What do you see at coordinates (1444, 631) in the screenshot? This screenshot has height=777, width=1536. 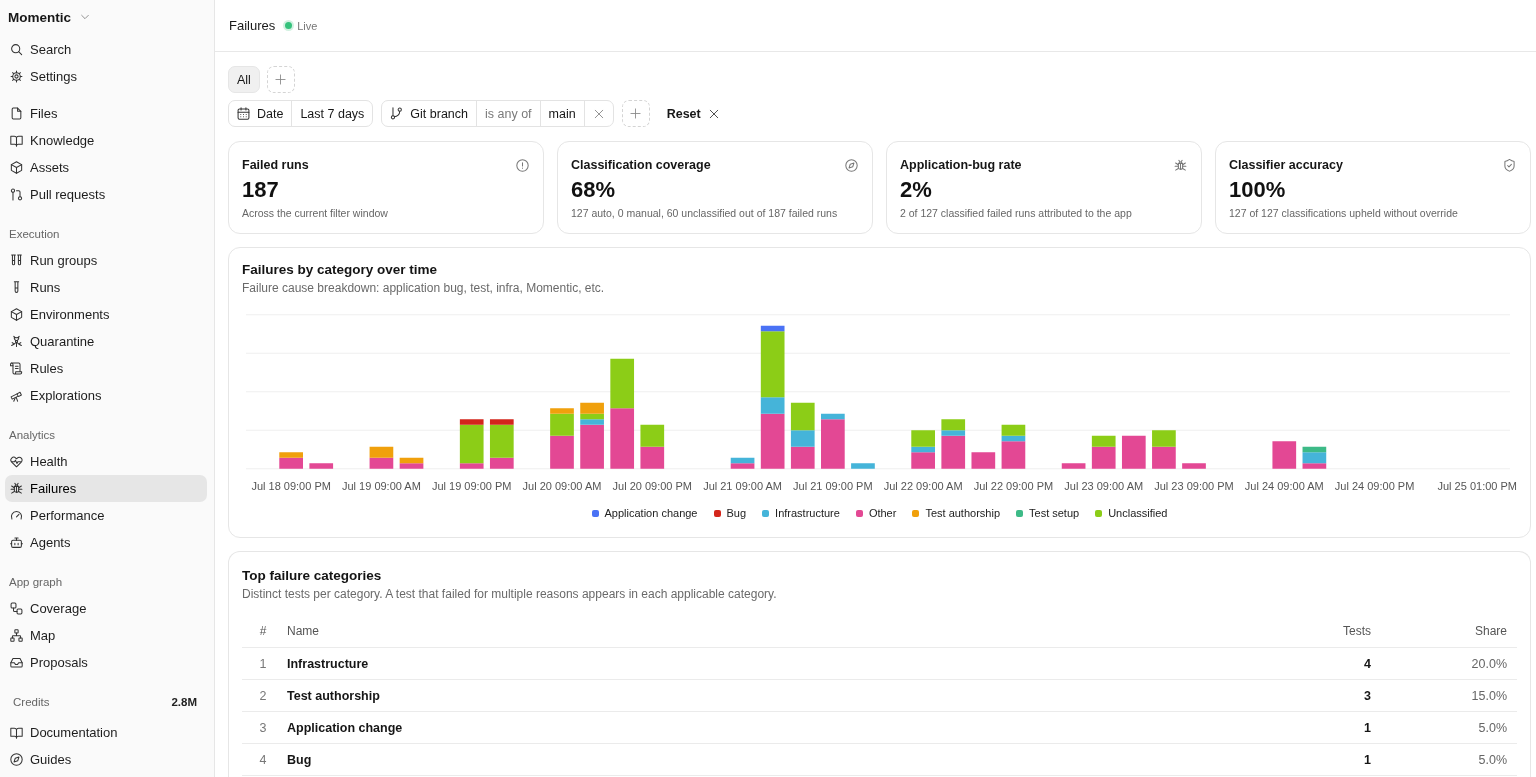 I see `column-header: Share` at bounding box center [1444, 631].